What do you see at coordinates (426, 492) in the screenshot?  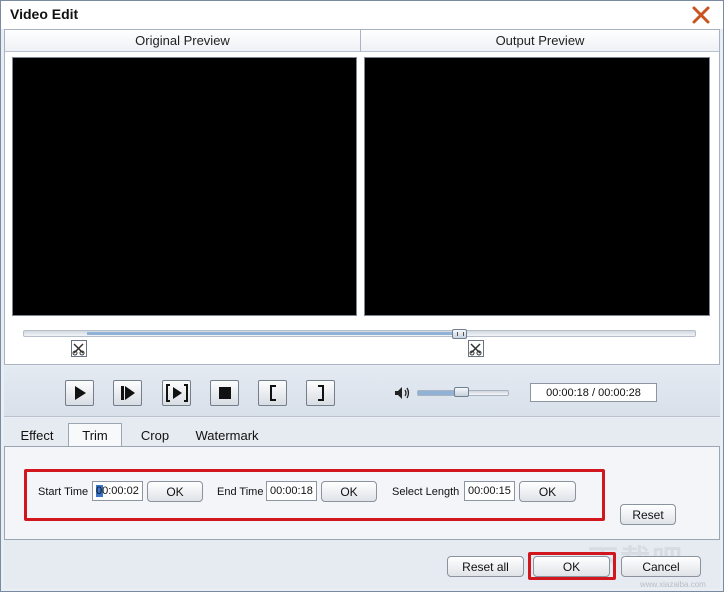 I see `select-length-label: Select Length` at bounding box center [426, 492].